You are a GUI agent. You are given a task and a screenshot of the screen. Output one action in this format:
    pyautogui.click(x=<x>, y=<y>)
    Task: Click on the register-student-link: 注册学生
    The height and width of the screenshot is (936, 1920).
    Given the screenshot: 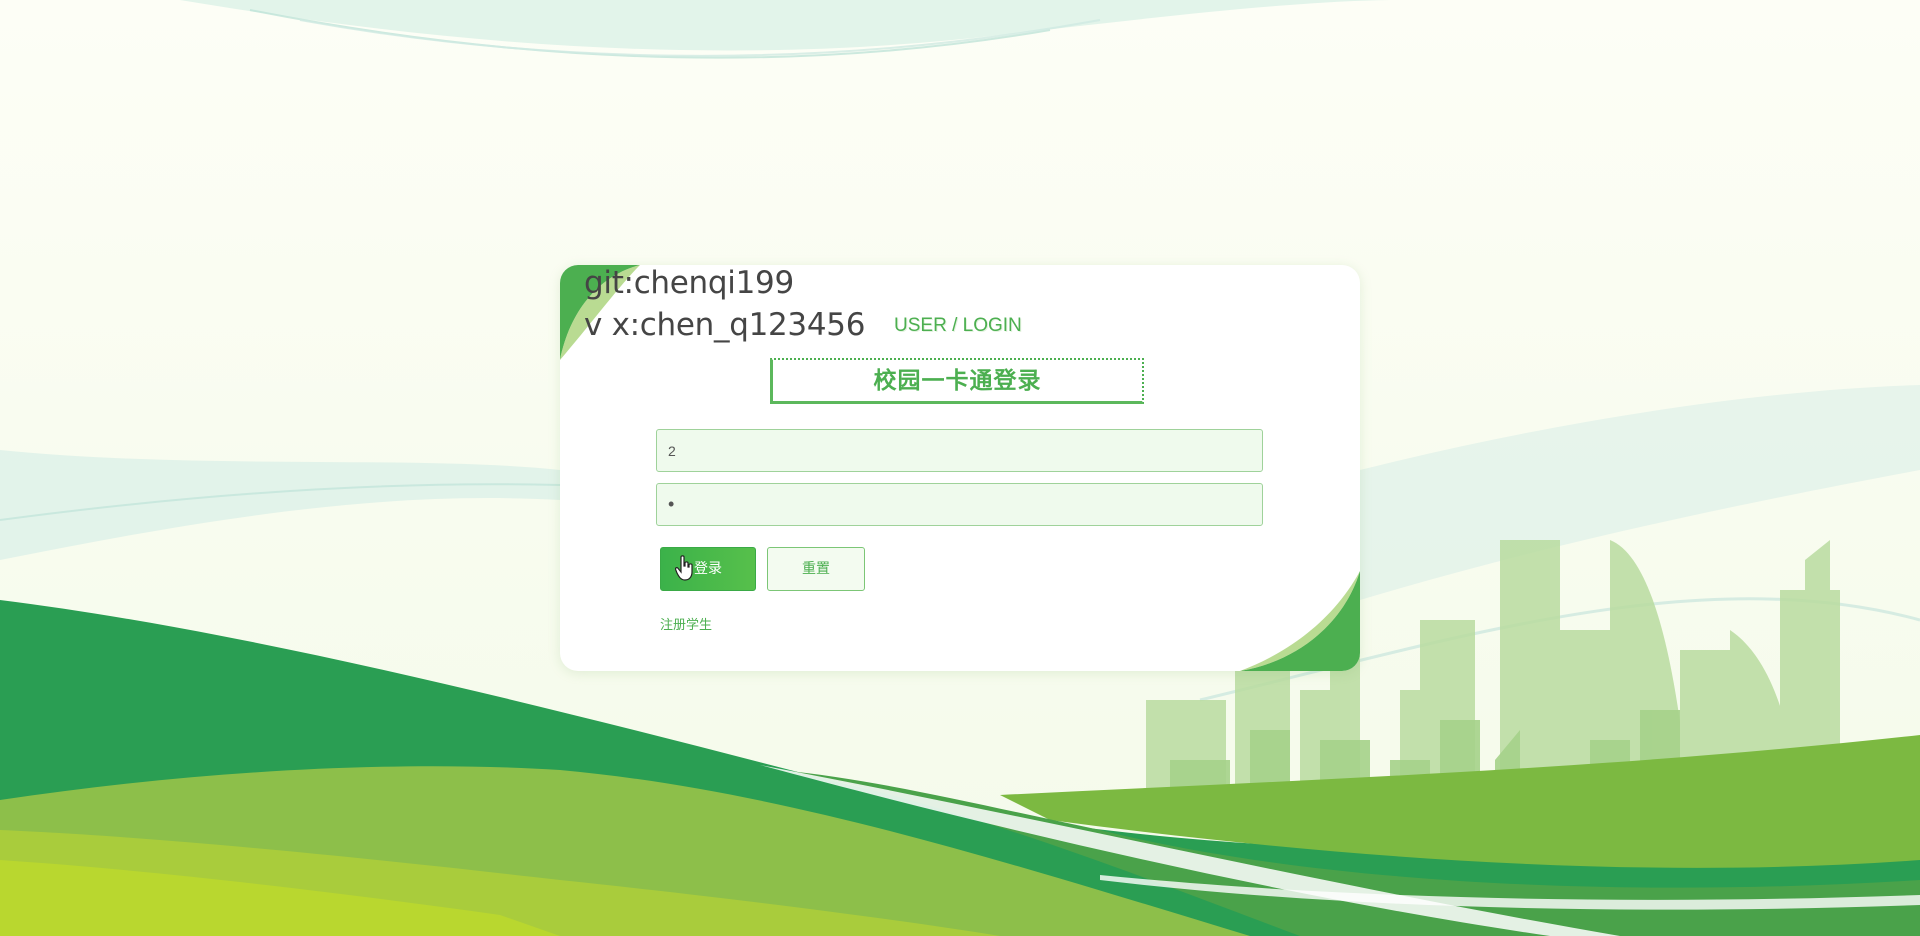 What is the action you would take?
    pyautogui.click(x=686, y=623)
    